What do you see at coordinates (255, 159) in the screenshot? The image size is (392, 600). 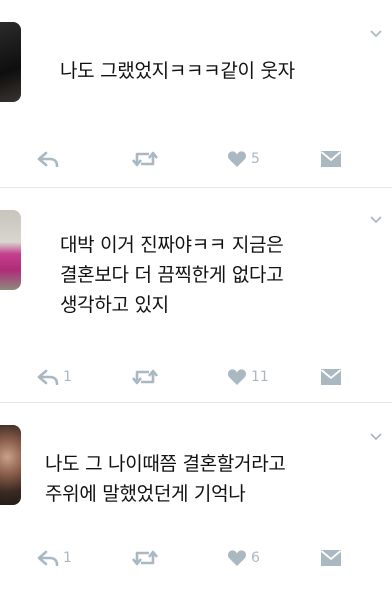 I see `like-count: 5` at bounding box center [255, 159].